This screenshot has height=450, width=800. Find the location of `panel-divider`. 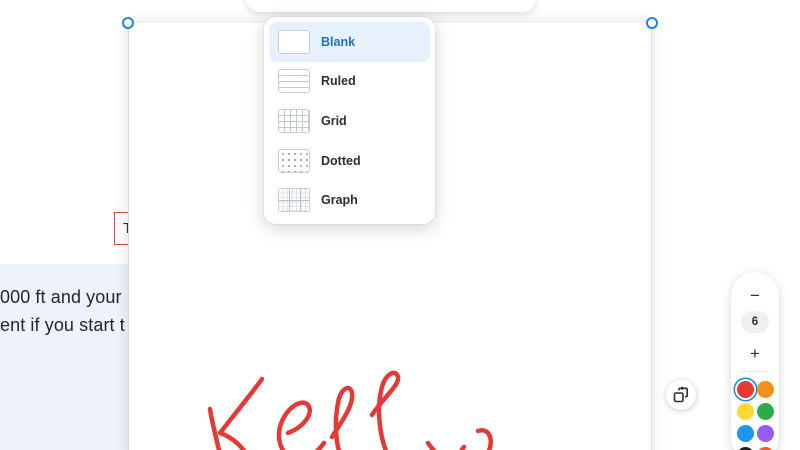

panel-divider is located at coordinates (755, 371).